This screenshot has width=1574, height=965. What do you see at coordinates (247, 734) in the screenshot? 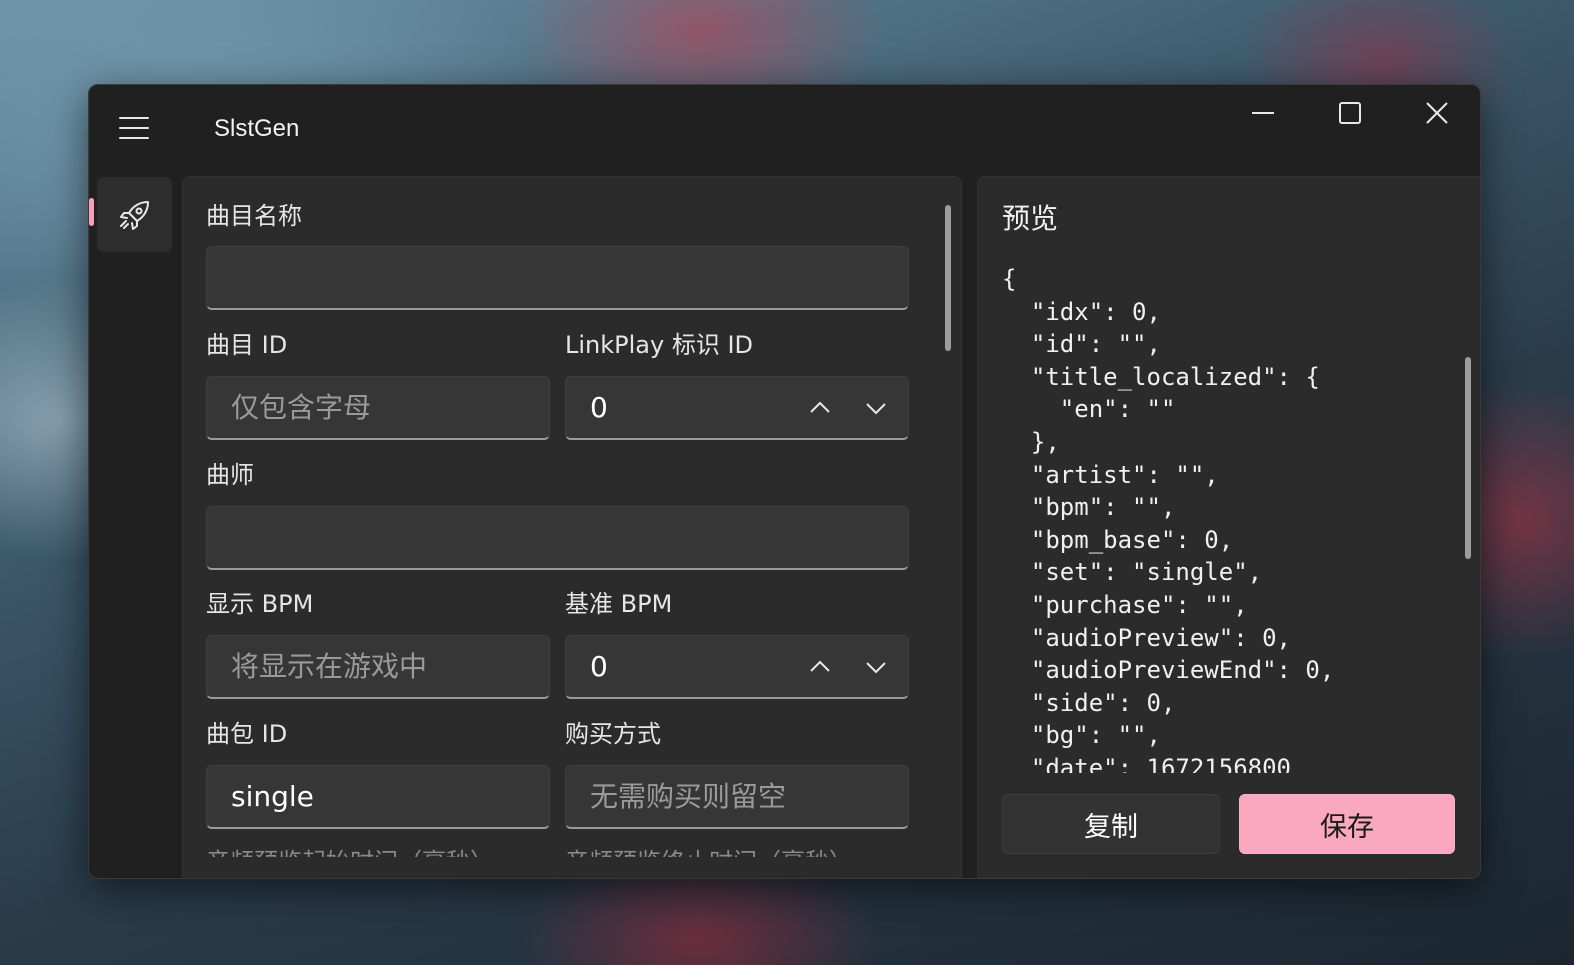
I see `pack-id-label: 曲包 ID` at bounding box center [247, 734].